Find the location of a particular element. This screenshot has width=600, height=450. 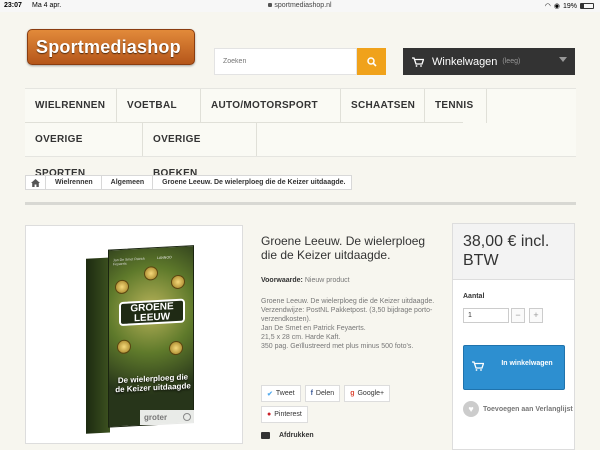

site-logo: Sportmediashop is located at coordinates (111, 47).